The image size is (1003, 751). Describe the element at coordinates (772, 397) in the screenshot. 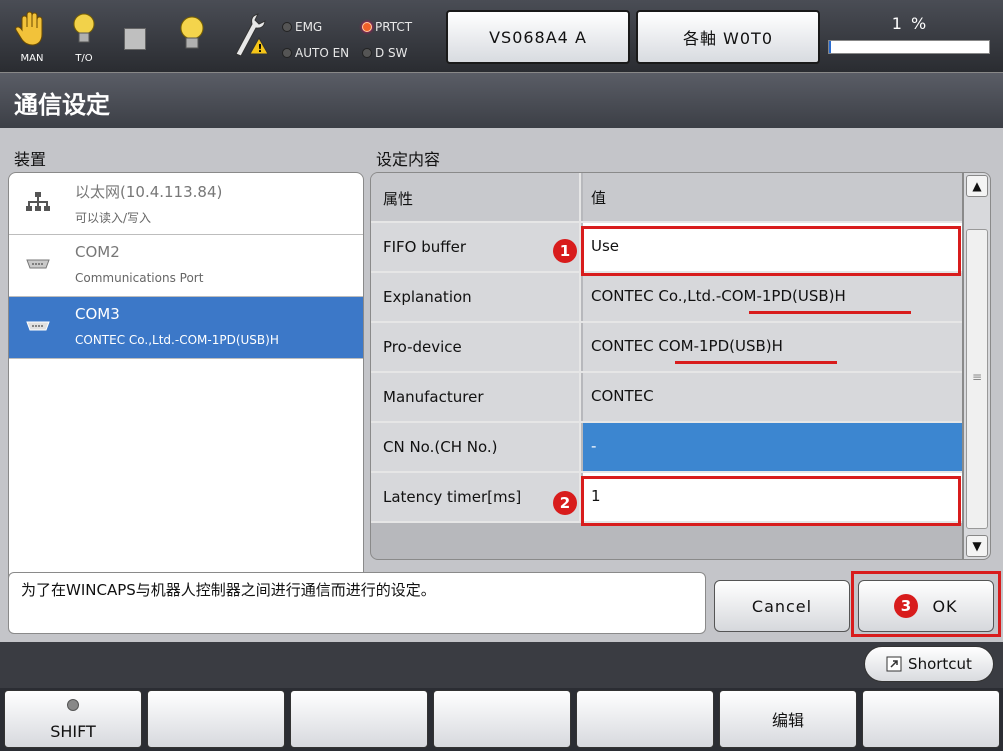

I see `manufacturer-value: CONTEC` at that location.